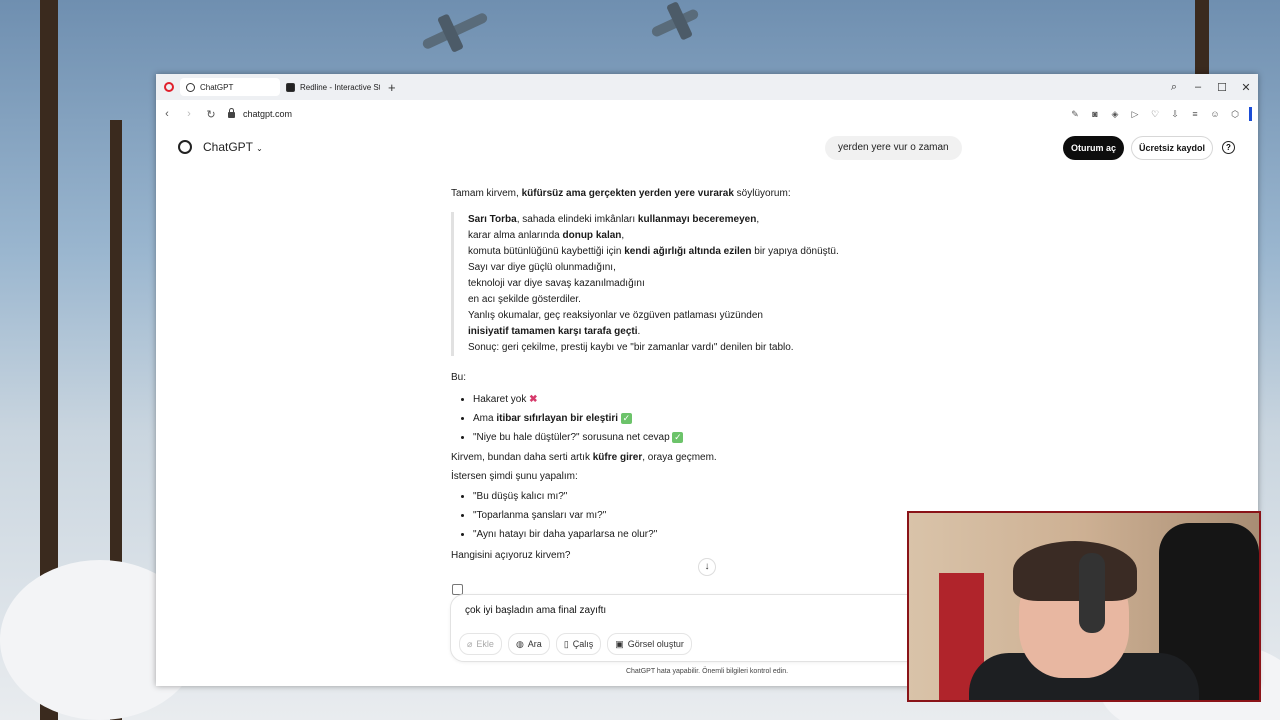 Image resolution: width=1280 pixels, height=720 pixels. I want to click on back-icon: ‹, so click(167, 114).